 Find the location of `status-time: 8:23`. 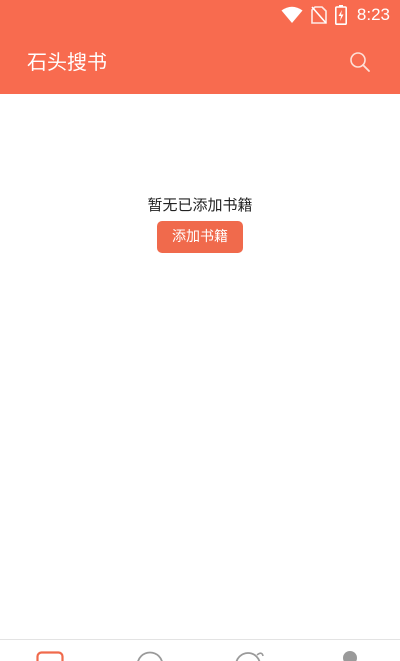

status-time: 8:23 is located at coordinates (373, 14).